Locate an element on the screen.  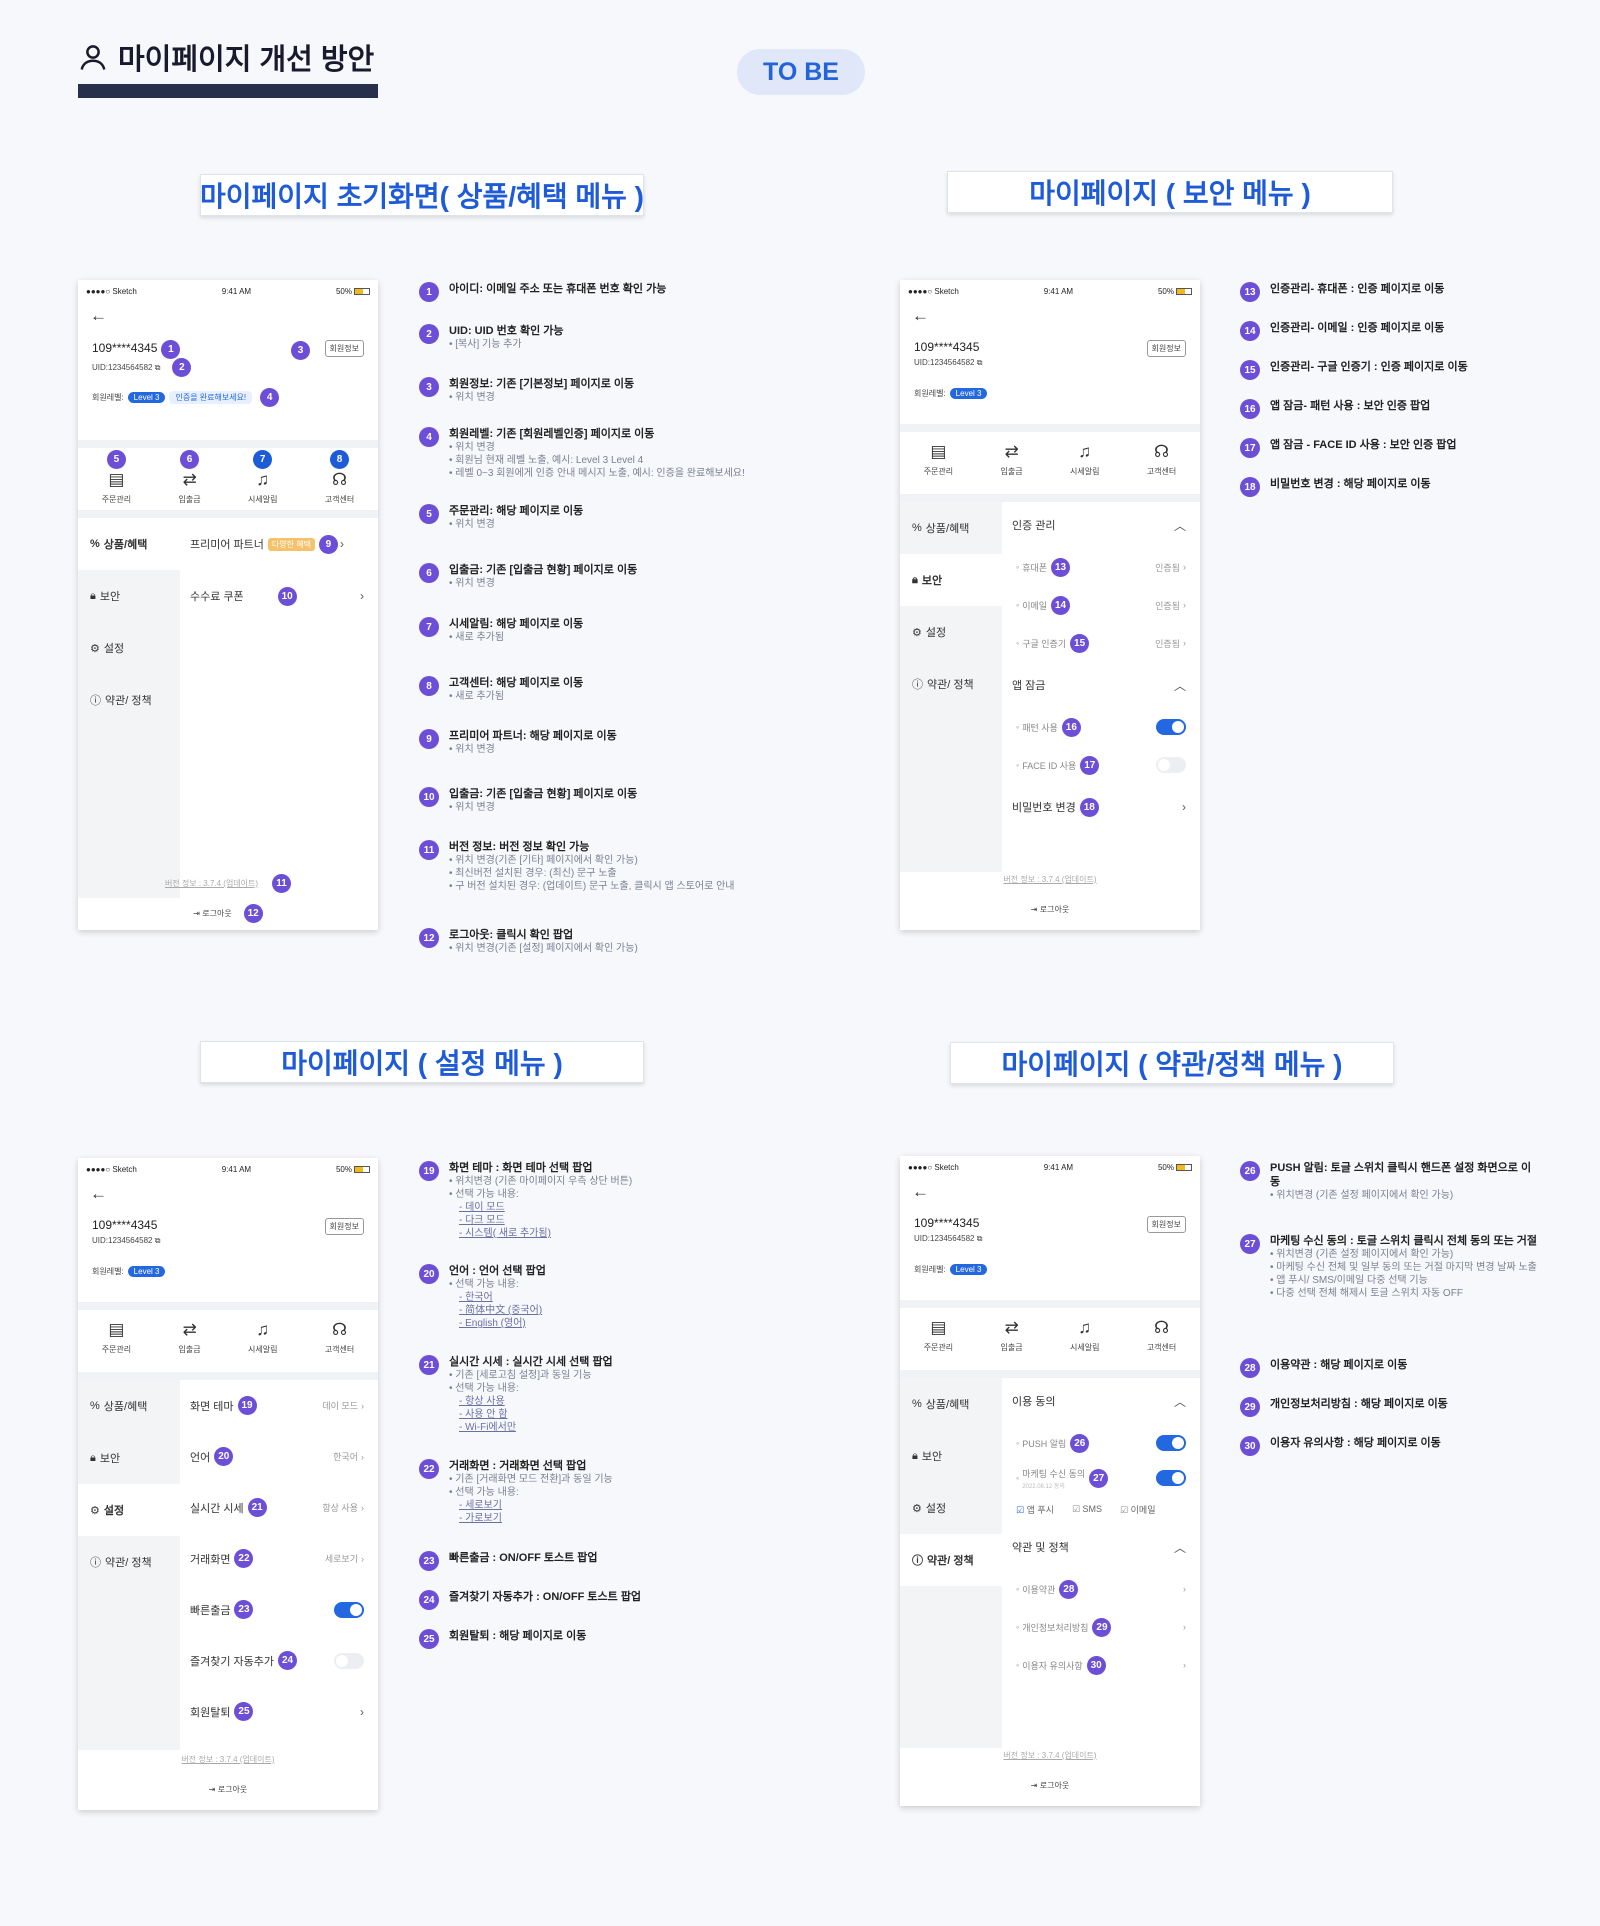
consent-header: 이용 동의 ︿ is located at coordinates (1101, 1401).